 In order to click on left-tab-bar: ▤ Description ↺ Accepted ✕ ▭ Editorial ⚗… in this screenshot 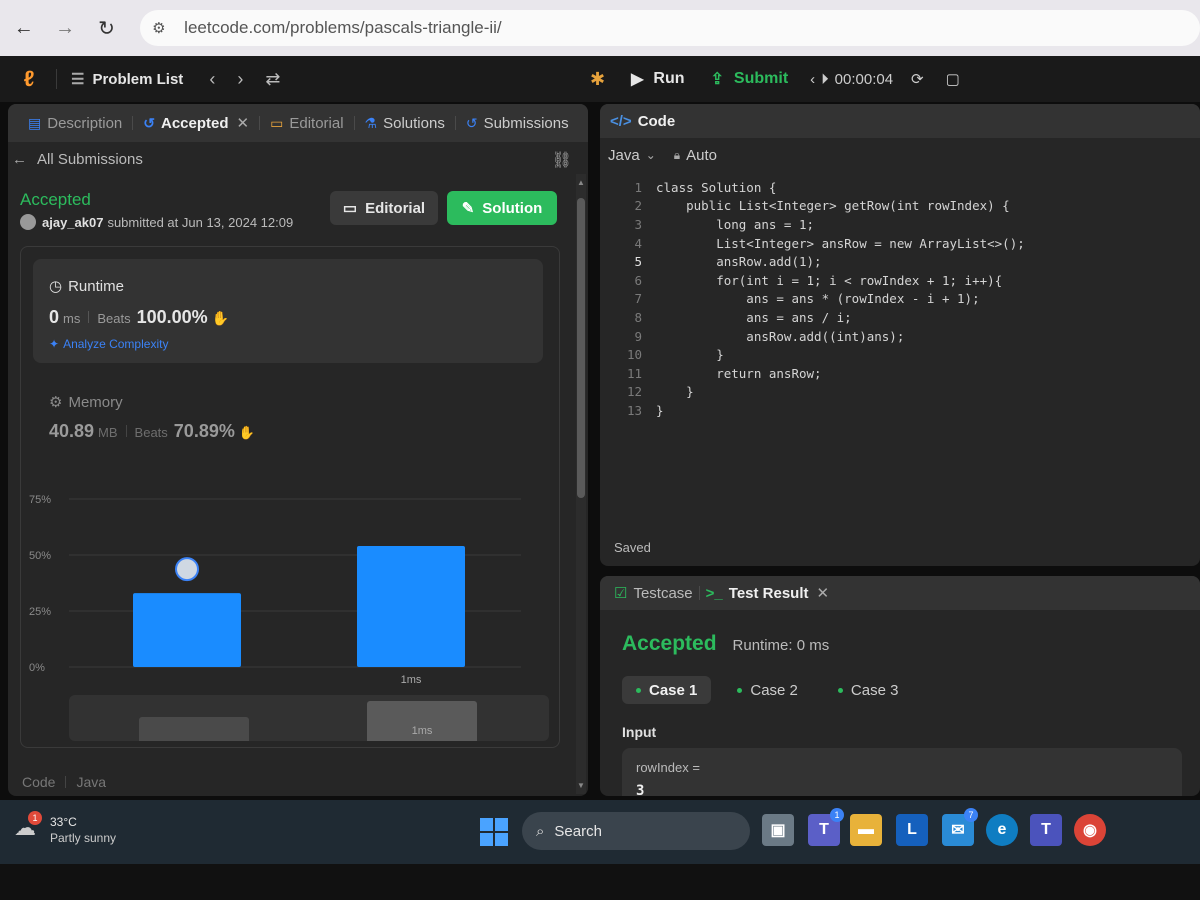, I will do `click(298, 123)`.